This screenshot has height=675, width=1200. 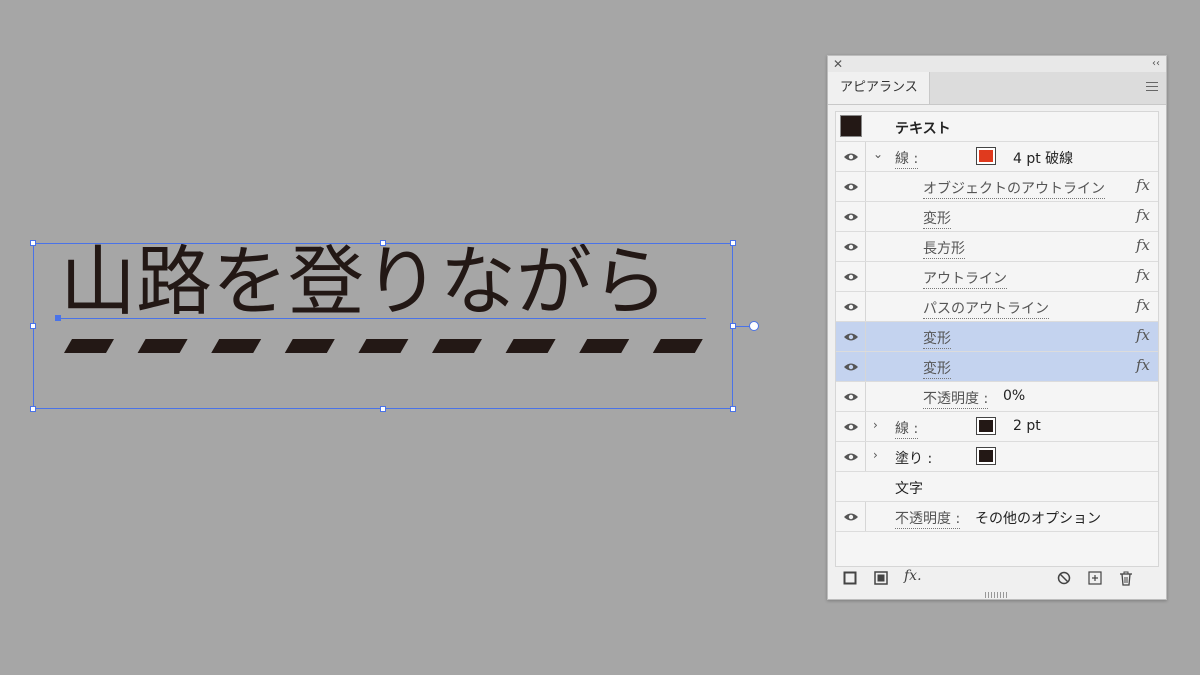 I want to click on effect-label: オブジェクトのアウトライン, so click(x=1014, y=188).